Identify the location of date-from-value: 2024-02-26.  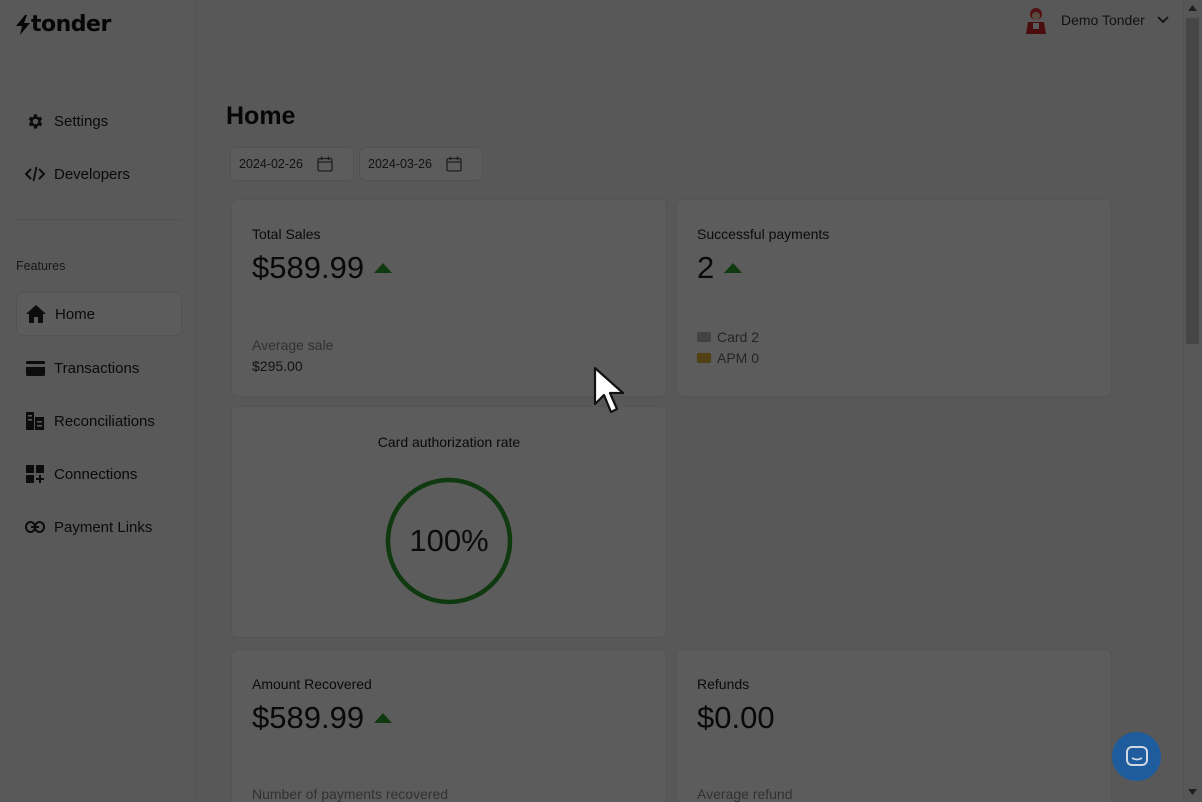
(271, 164).